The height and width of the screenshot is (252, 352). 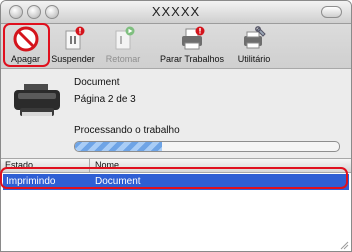 I want to click on utility-button: Utilitário, so click(x=254, y=46).